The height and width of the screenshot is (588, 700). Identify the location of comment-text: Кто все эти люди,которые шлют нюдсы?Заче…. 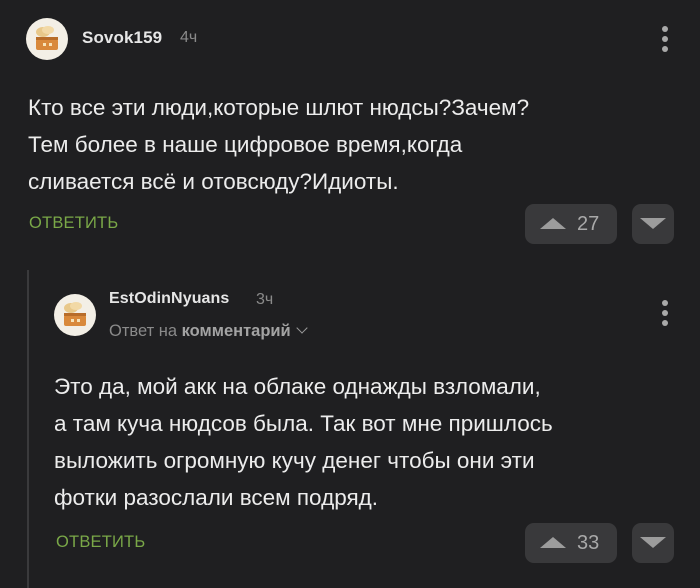
(279, 144).